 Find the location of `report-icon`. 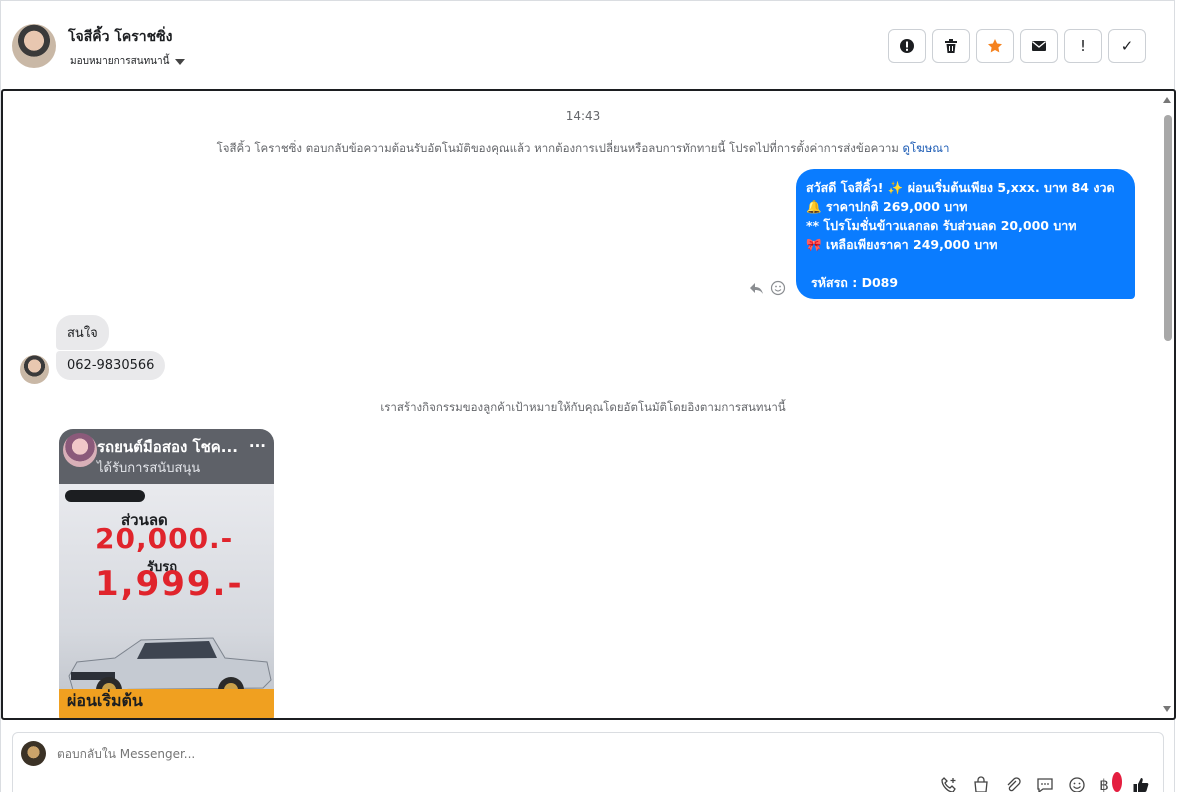

report-icon is located at coordinates (907, 46).